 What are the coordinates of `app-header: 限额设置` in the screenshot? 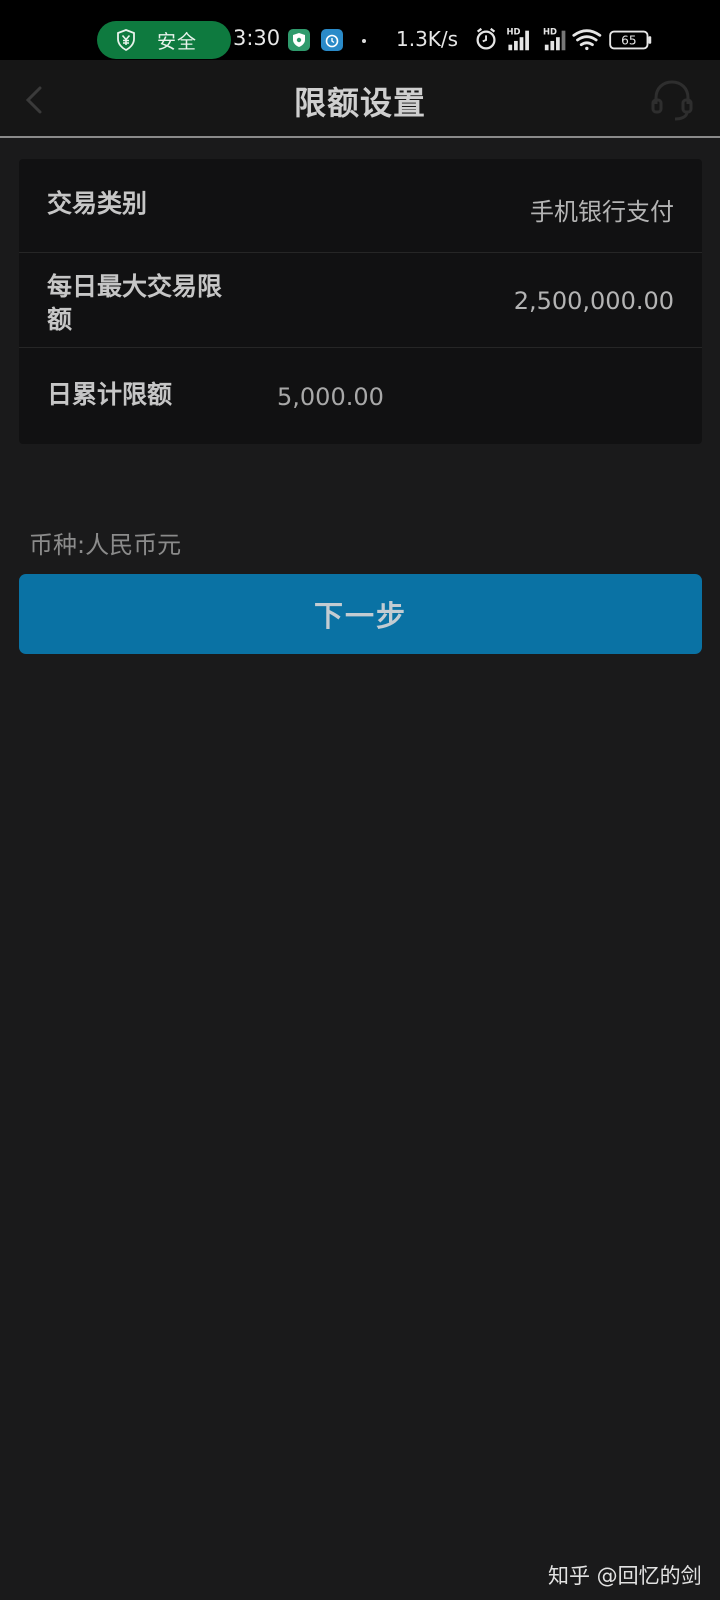 It's located at (360, 99).